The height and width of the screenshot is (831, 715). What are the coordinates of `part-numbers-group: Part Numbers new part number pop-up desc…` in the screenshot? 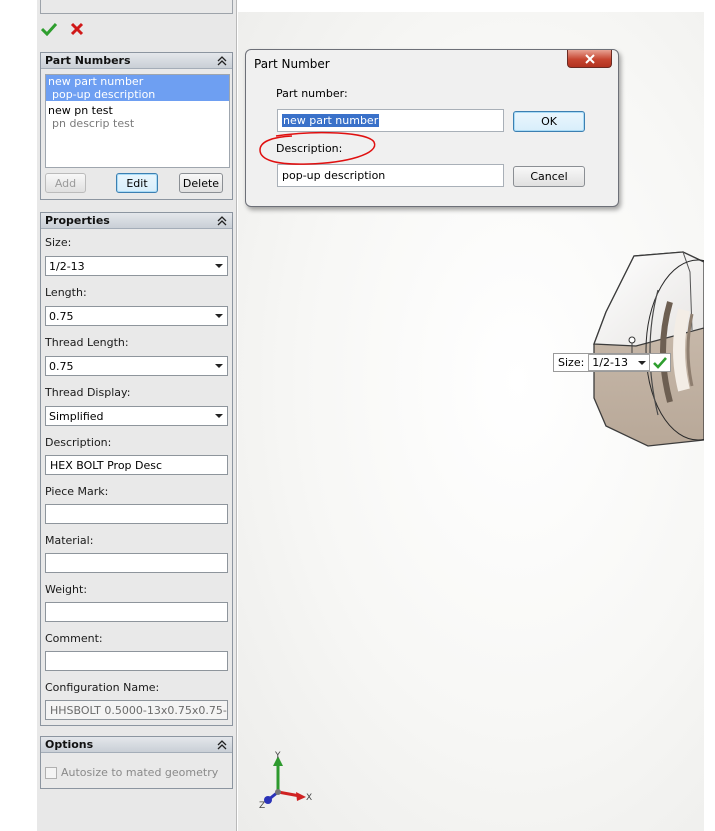 It's located at (136, 126).